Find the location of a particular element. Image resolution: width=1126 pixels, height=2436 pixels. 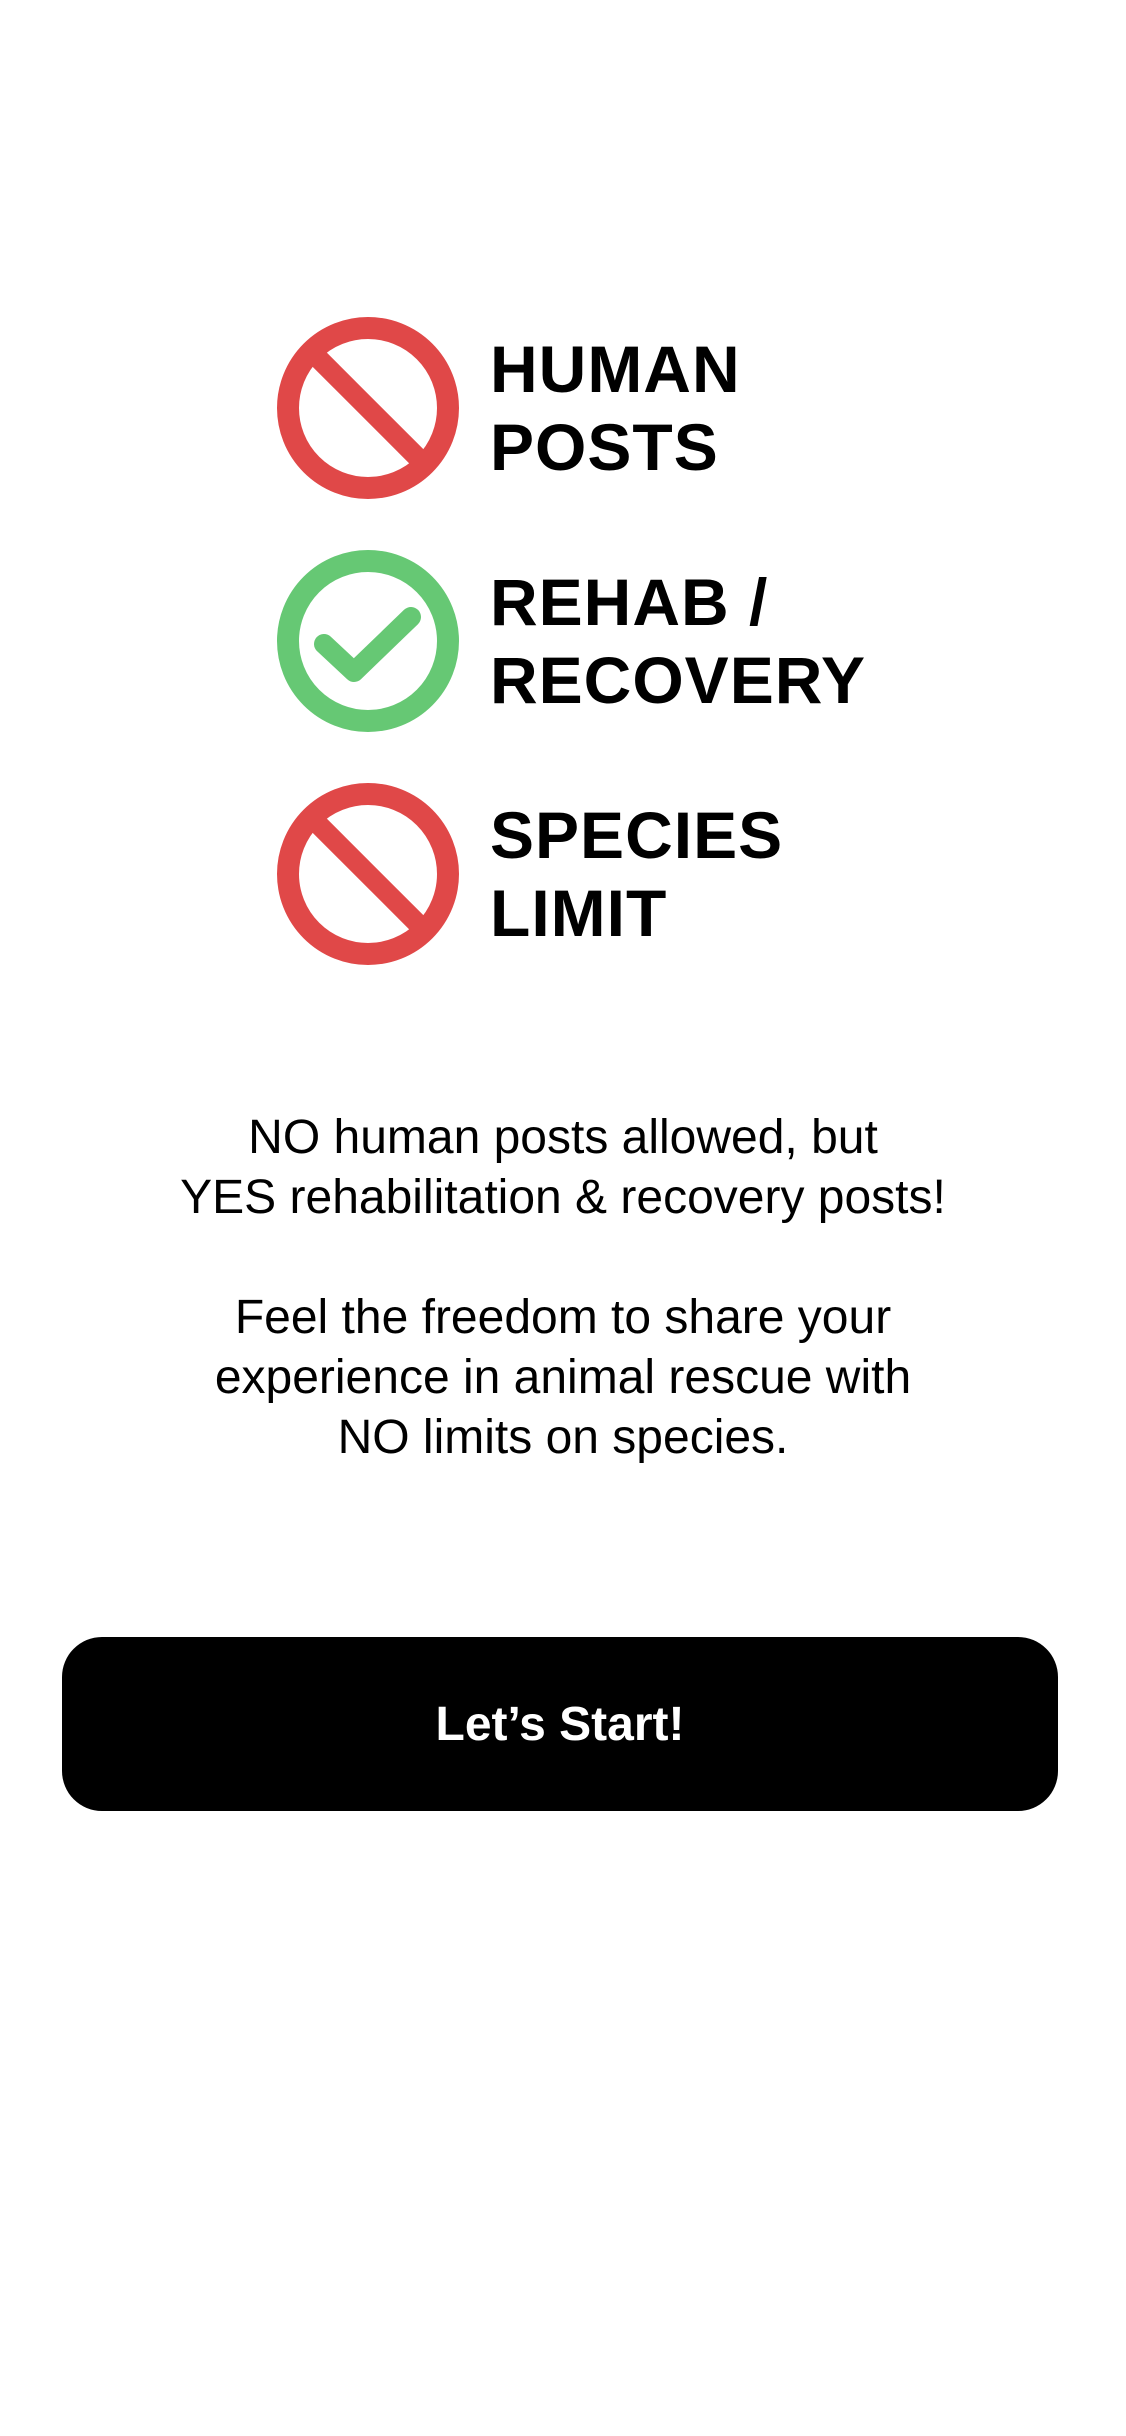

description-line: YES rehabilitation & recovery posts! is located at coordinates (563, 1197).